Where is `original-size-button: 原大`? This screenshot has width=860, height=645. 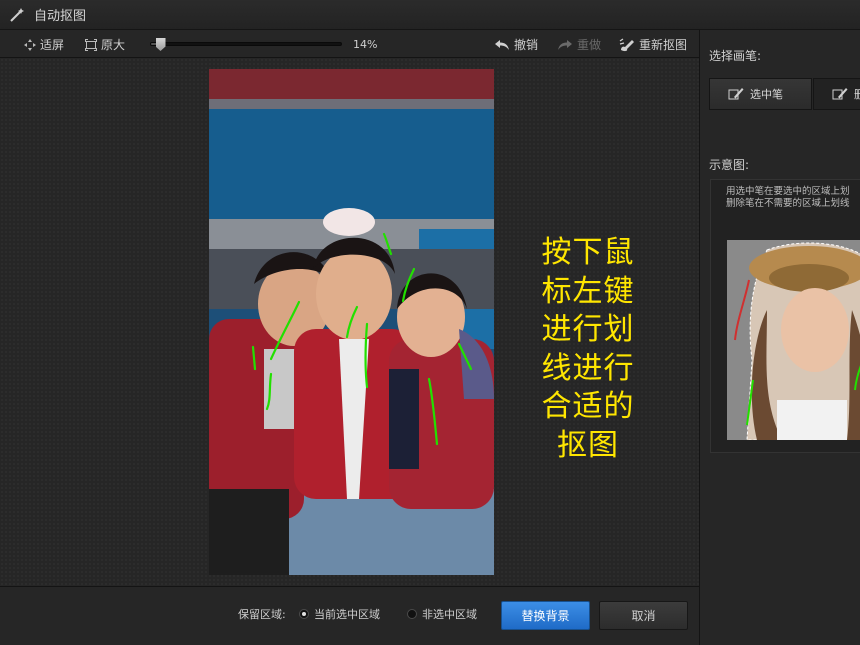 original-size-button: 原大 is located at coordinates (105, 44).